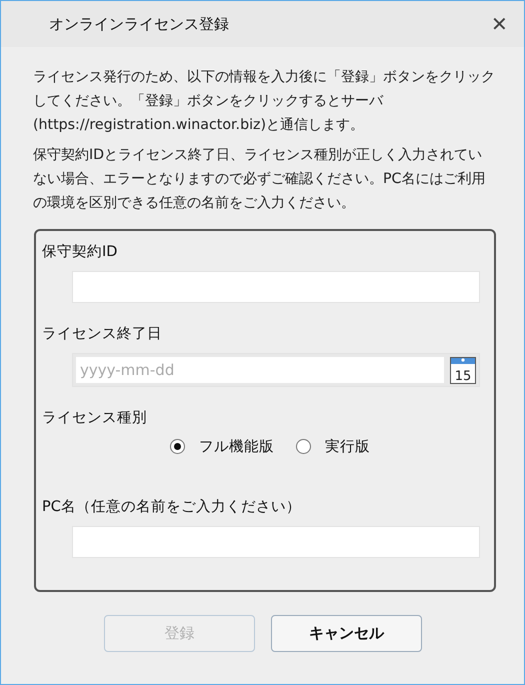 The height and width of the screenshot is (685, 525). What do you see at coordinates (346, 633) in the screenshot?
I see `cancel-button: キャンセル` at bounding box center [346, 633].